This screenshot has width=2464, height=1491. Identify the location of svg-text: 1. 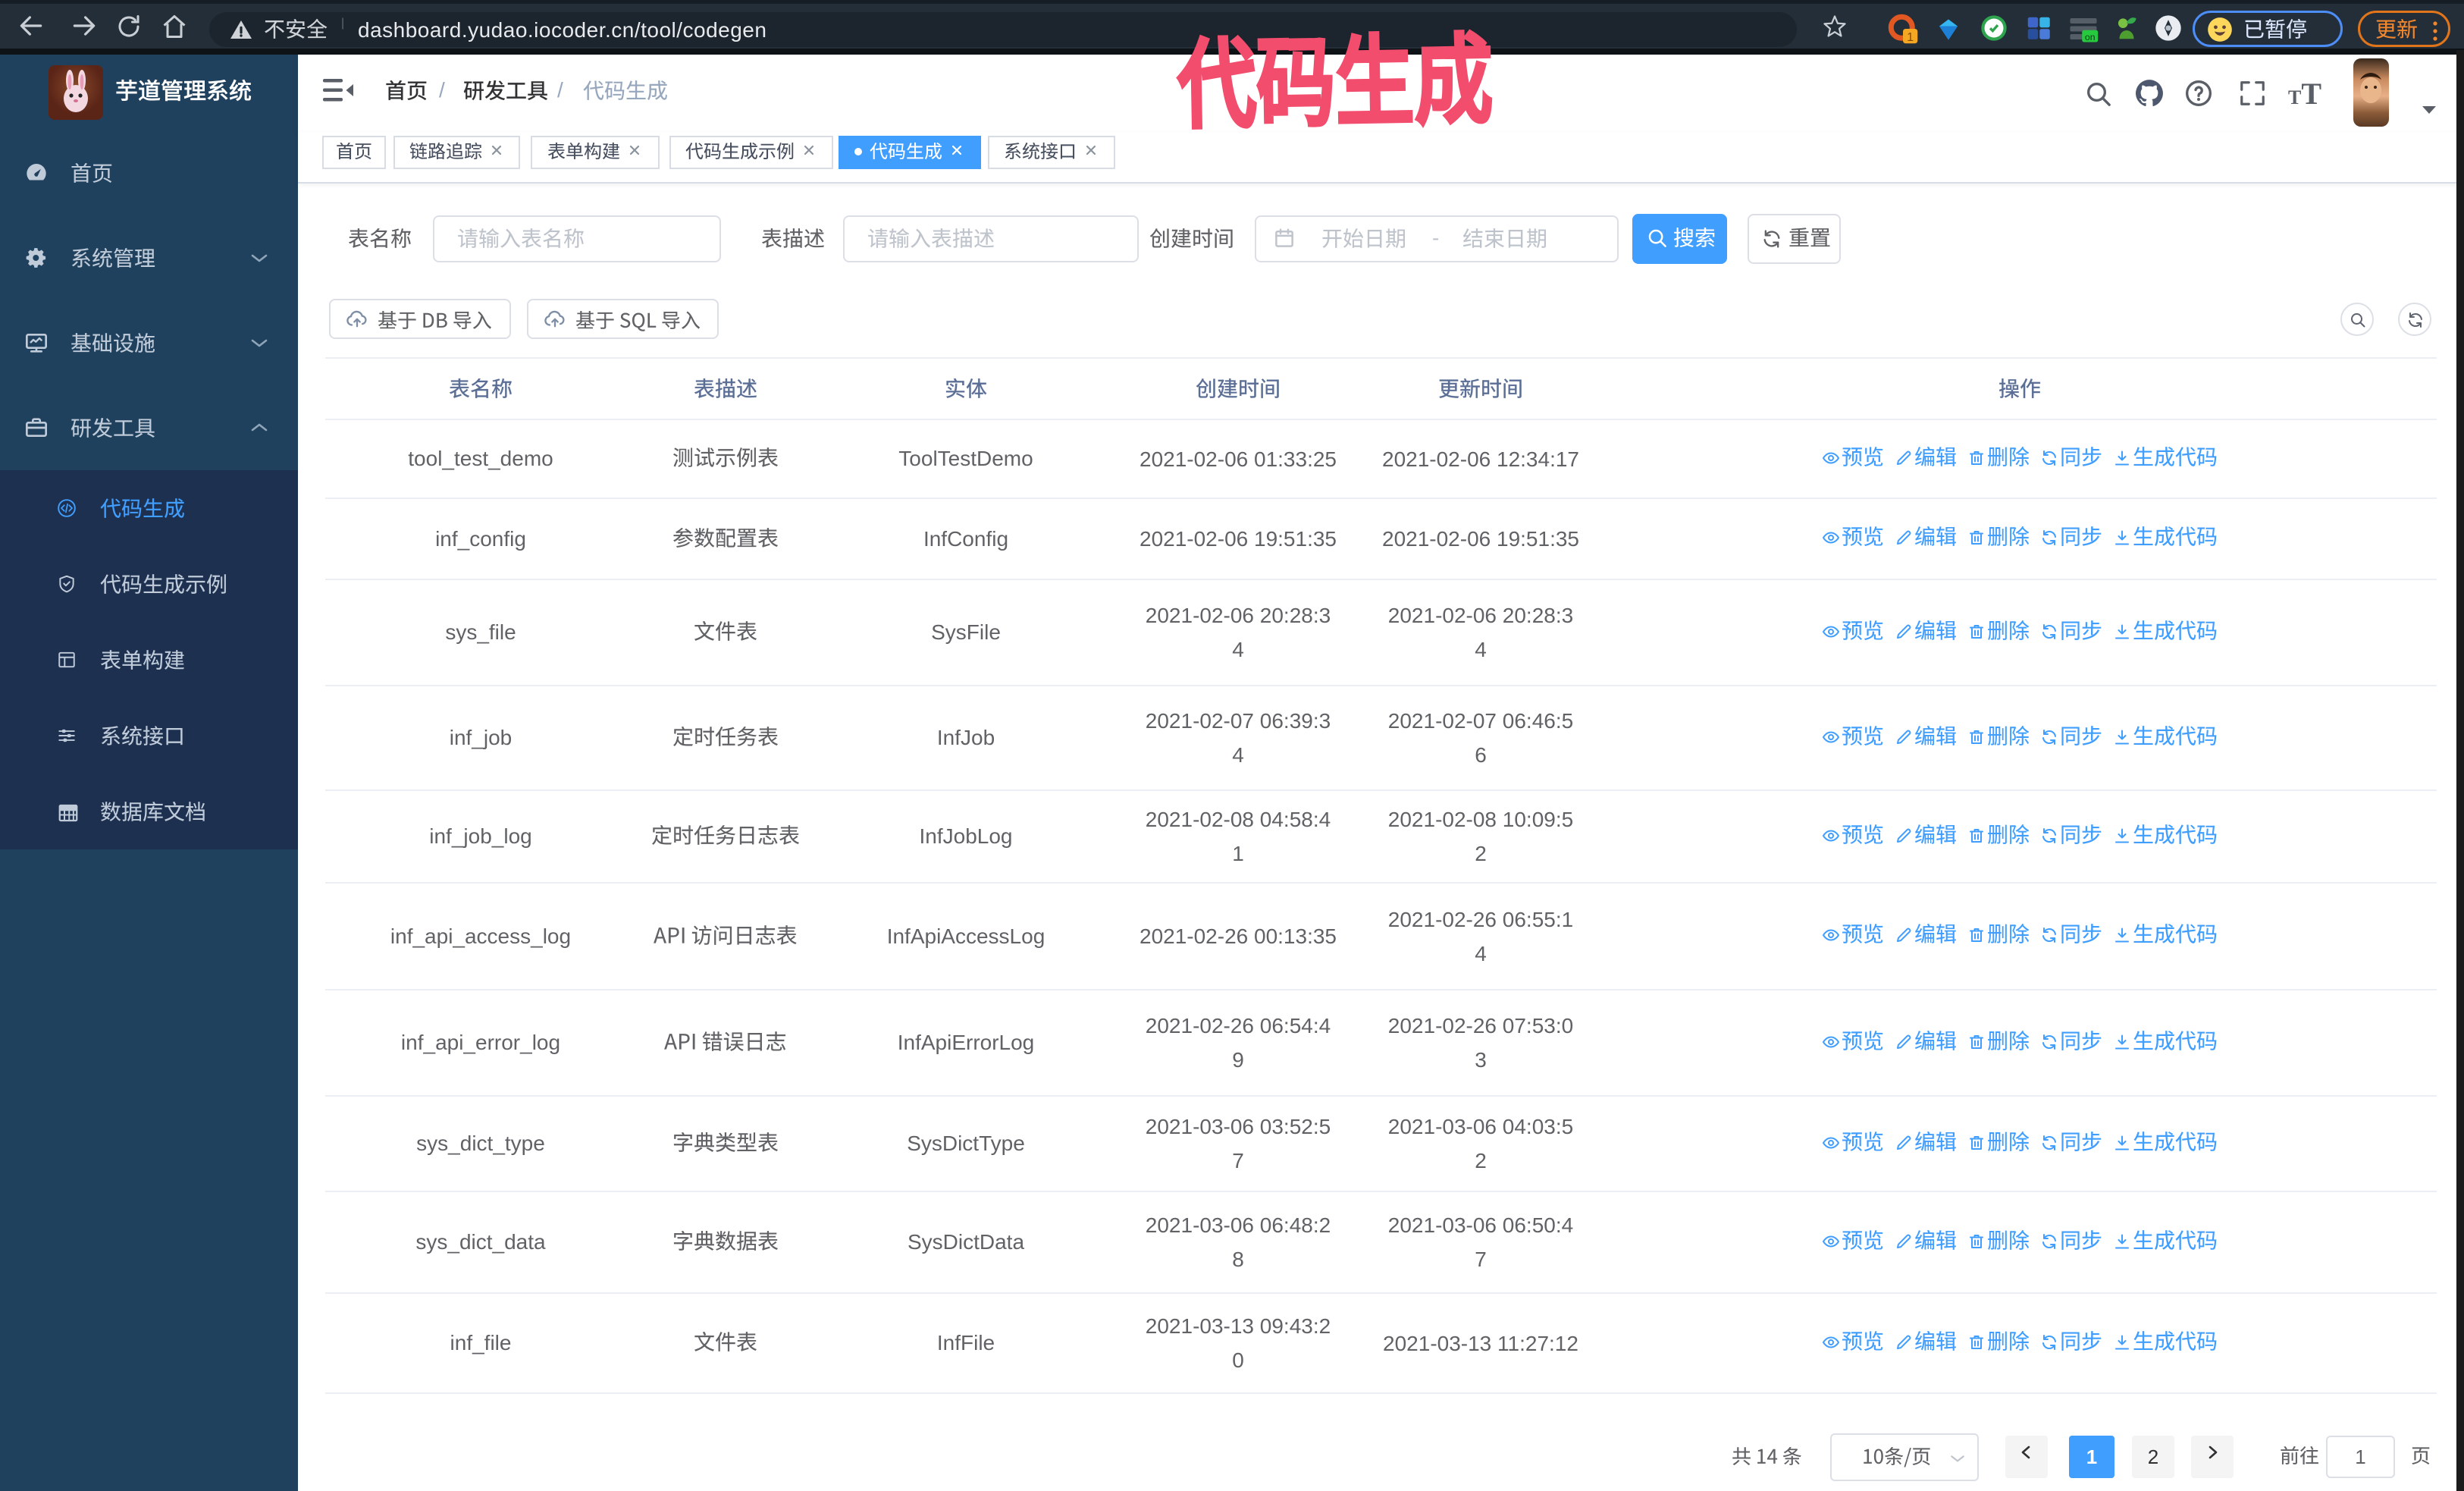
(1910, 37).